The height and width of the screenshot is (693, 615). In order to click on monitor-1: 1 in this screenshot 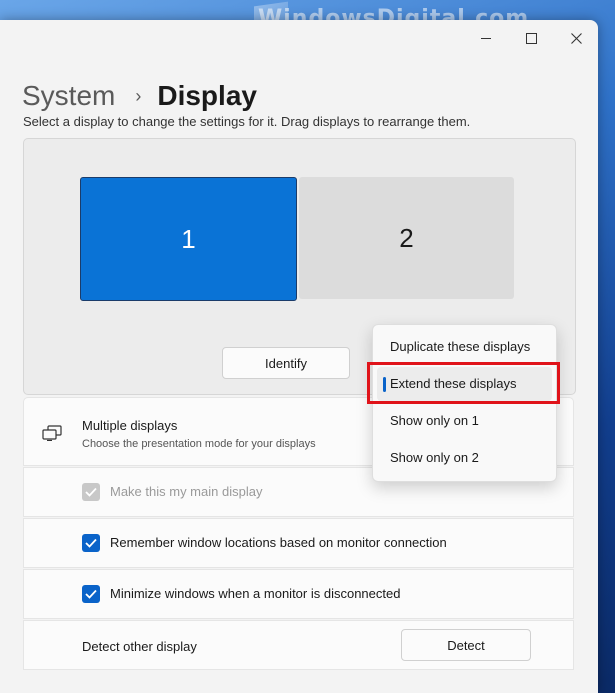, I will do `click(188, 239)`.